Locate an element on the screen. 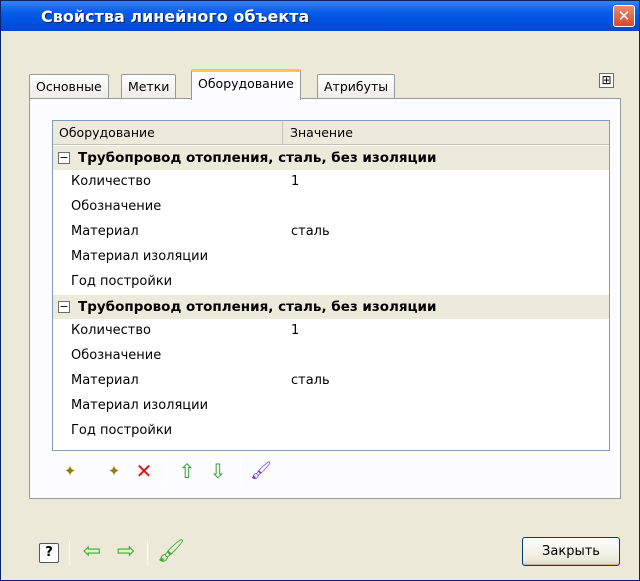 This screenshot has width=640, height=581. column-header-value: Значение is located at coordinates (444, 133).